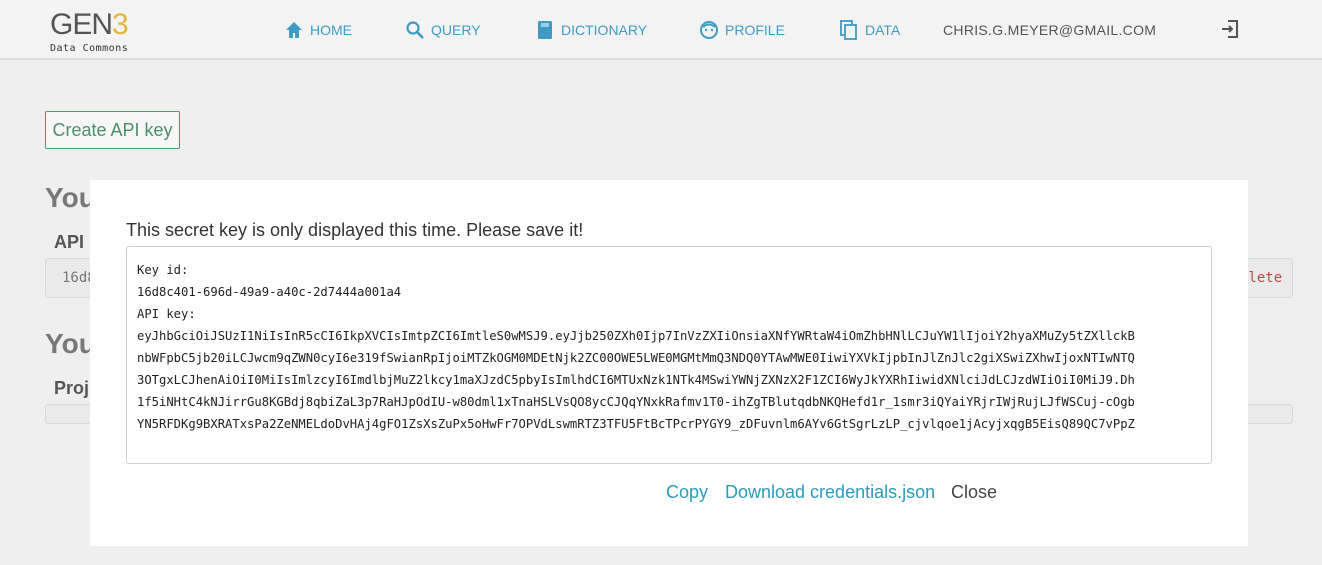 The width and height of the screenshot is (1322, 565). What do you see at coordinates (974, 492) in the screenshot?
I see `close-button: Close` at bounding box center [974, 492].